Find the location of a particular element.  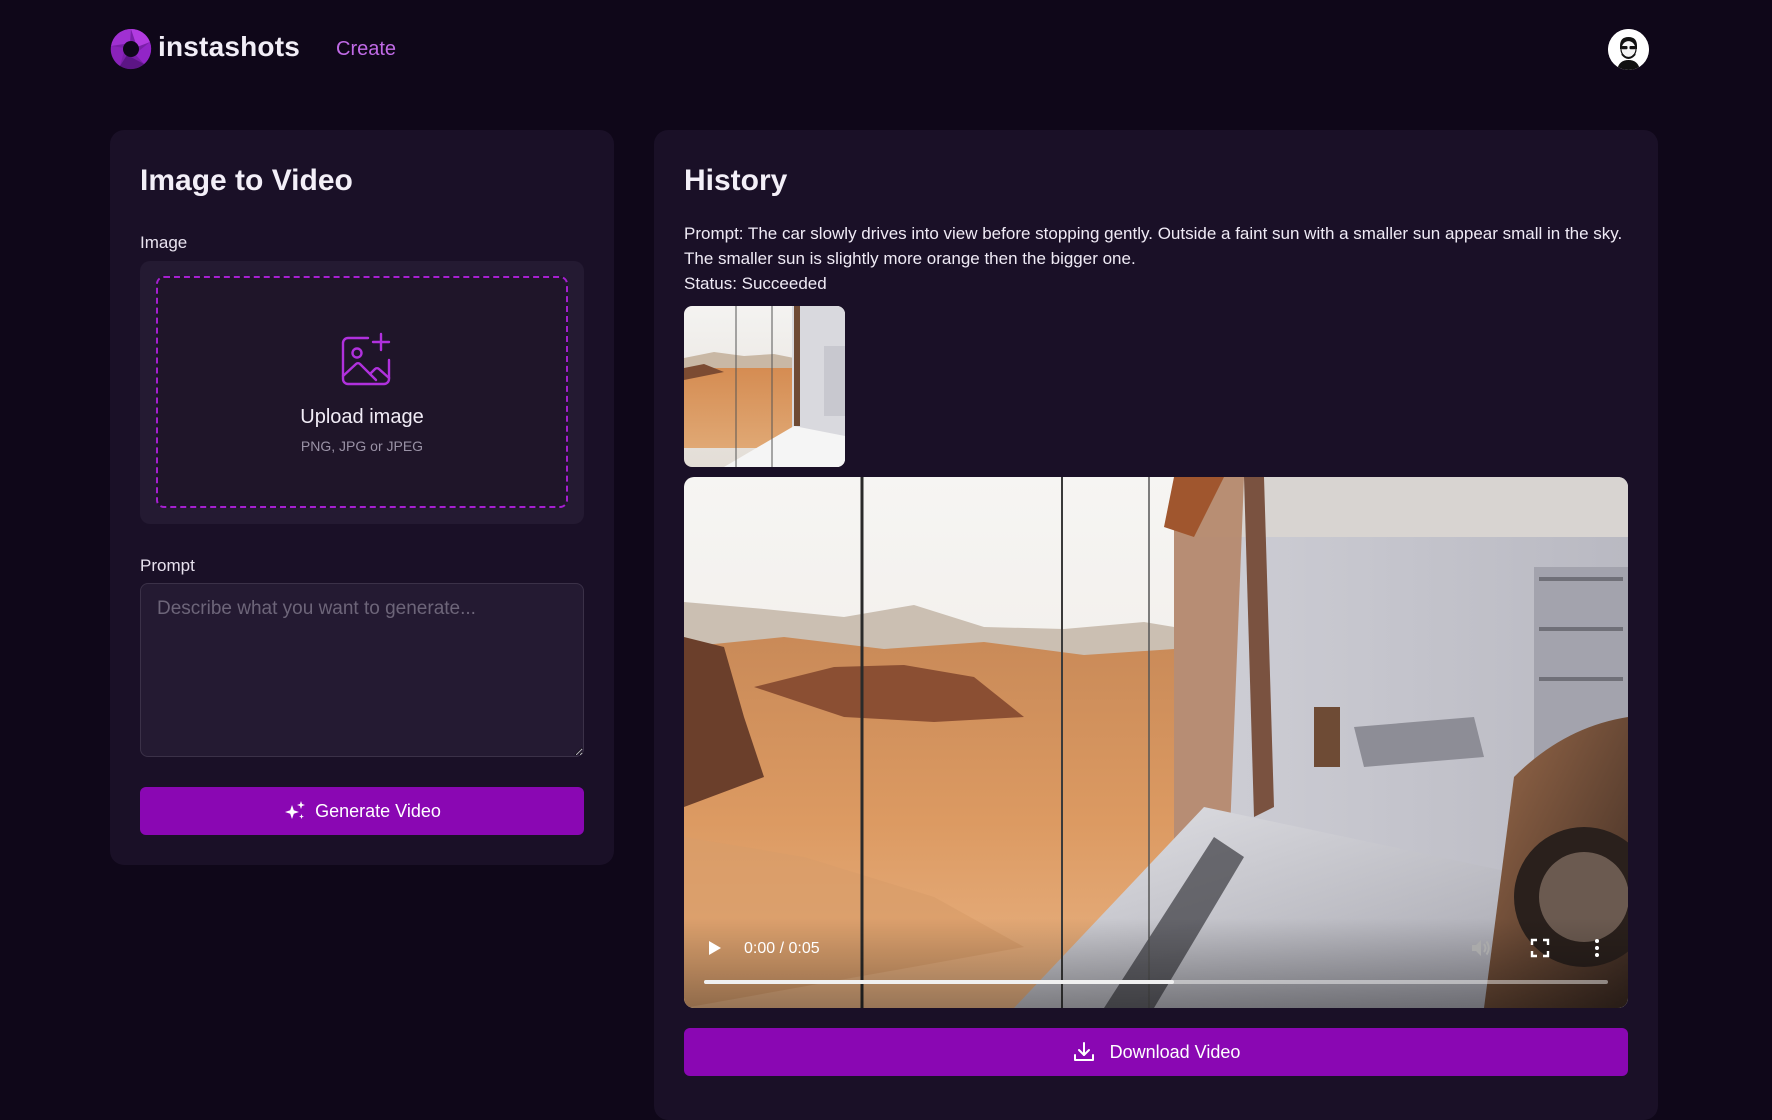

brand-name: instashots is located at coordinates (229, 47).